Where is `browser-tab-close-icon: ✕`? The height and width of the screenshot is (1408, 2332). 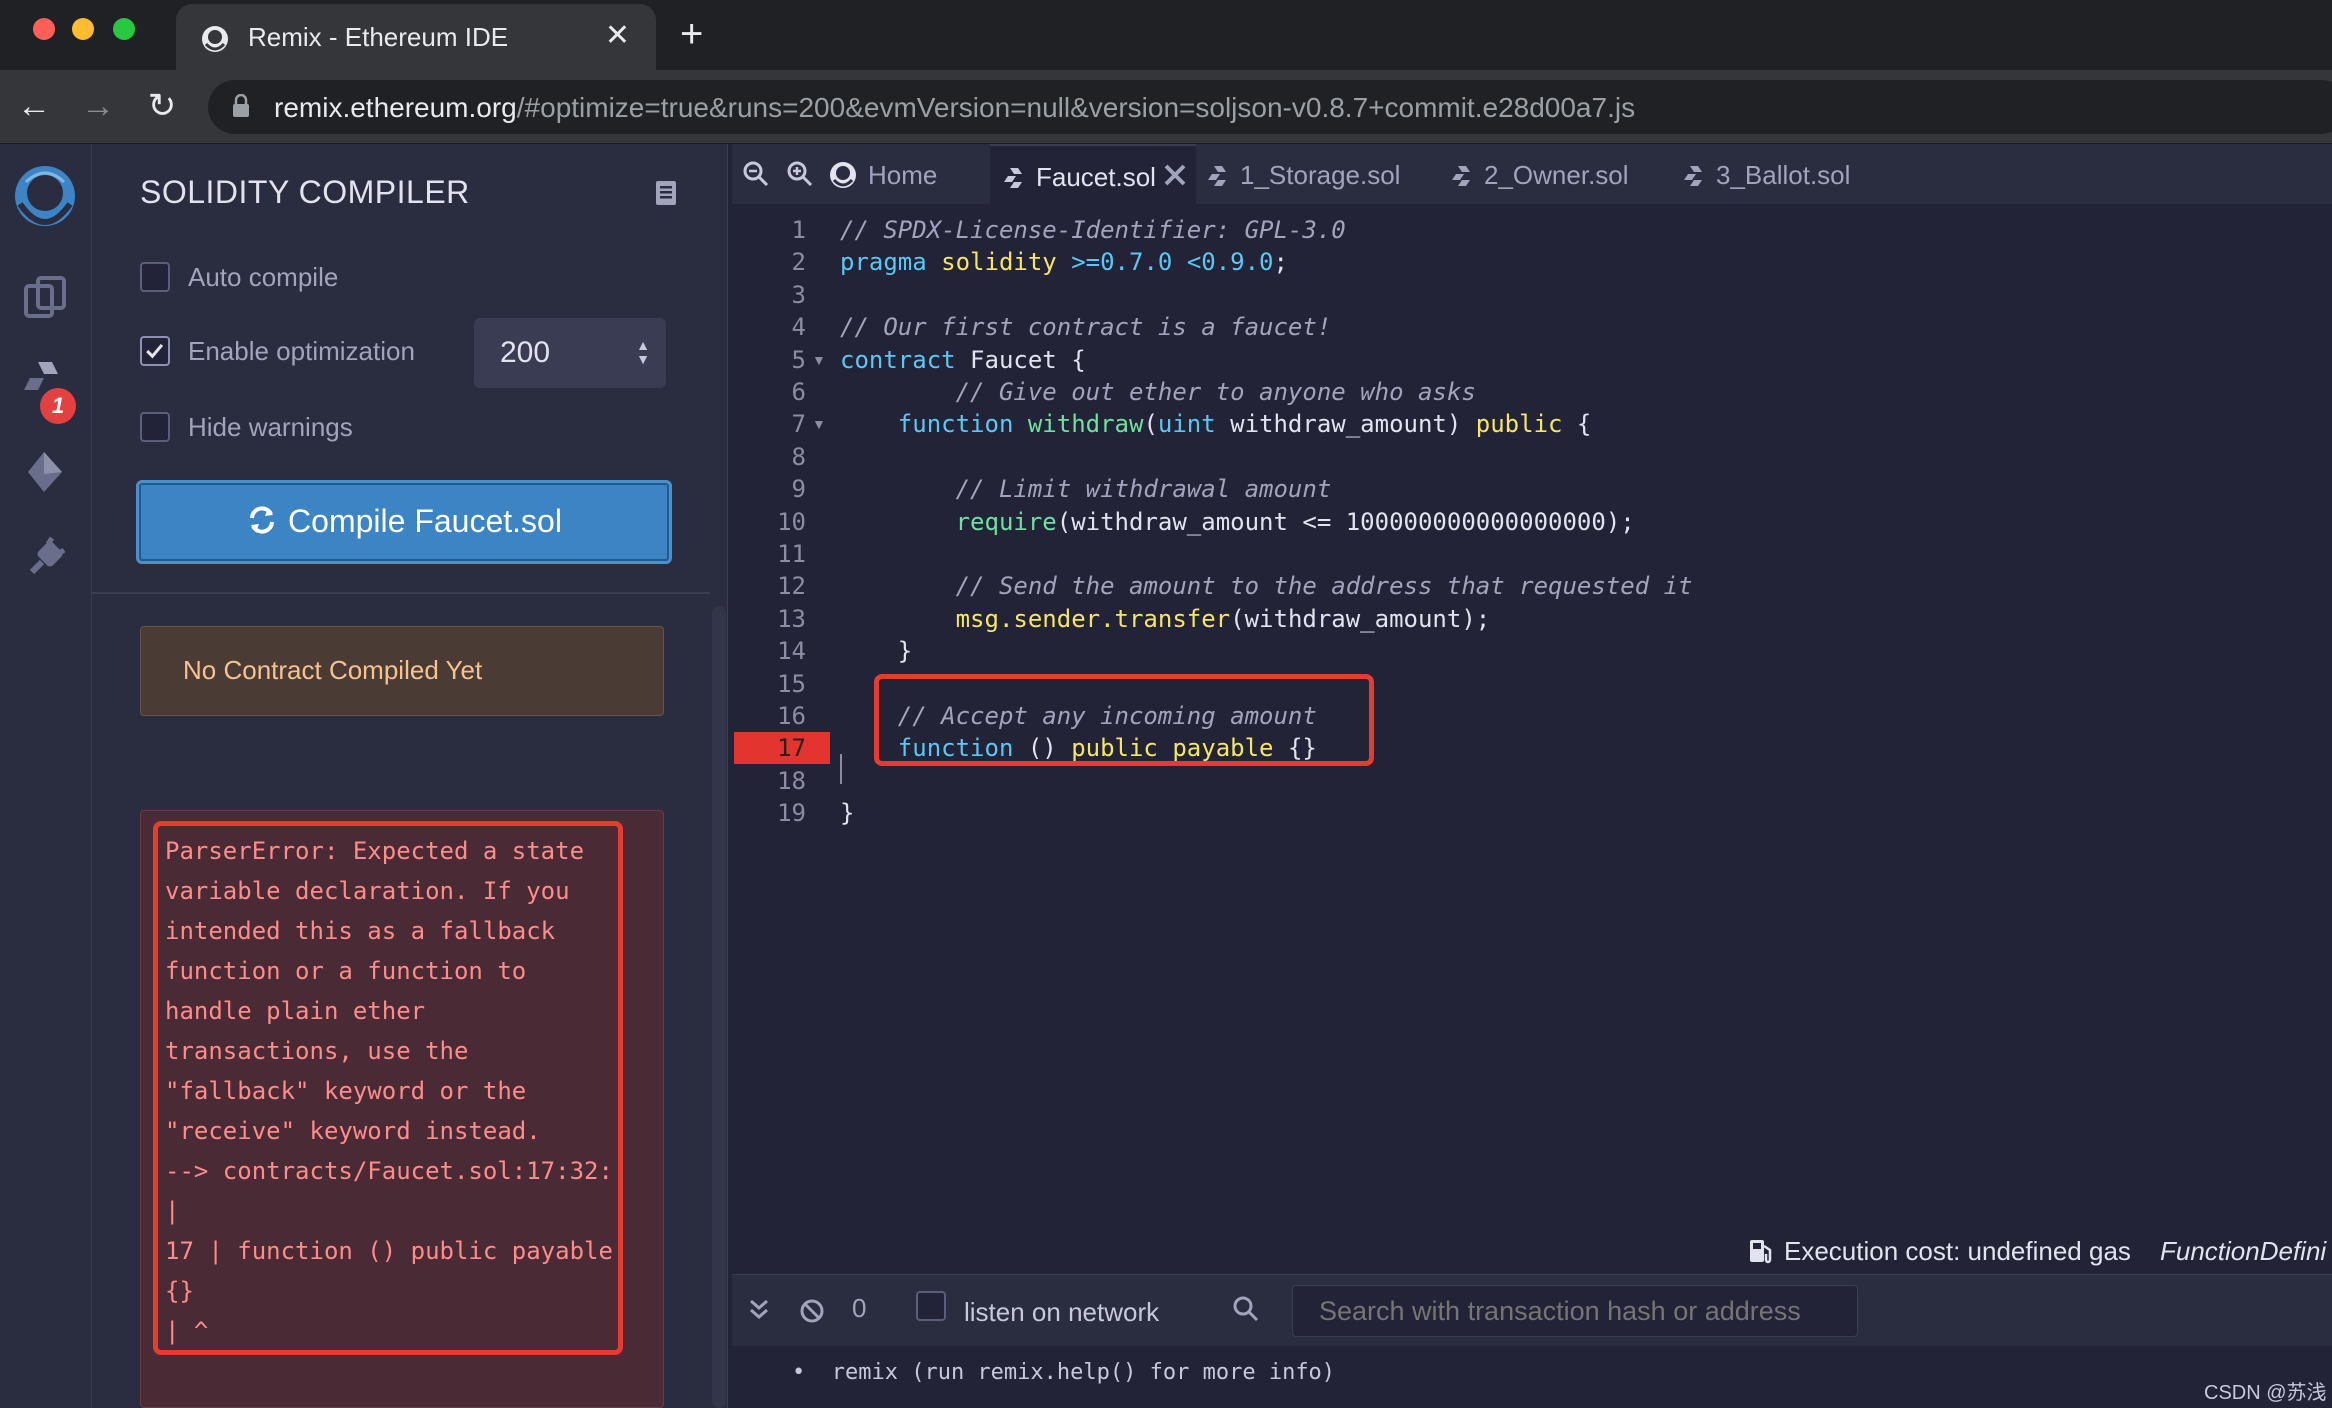
browser-tab-close-icon: ✕ is located at coordinates (617, 35).